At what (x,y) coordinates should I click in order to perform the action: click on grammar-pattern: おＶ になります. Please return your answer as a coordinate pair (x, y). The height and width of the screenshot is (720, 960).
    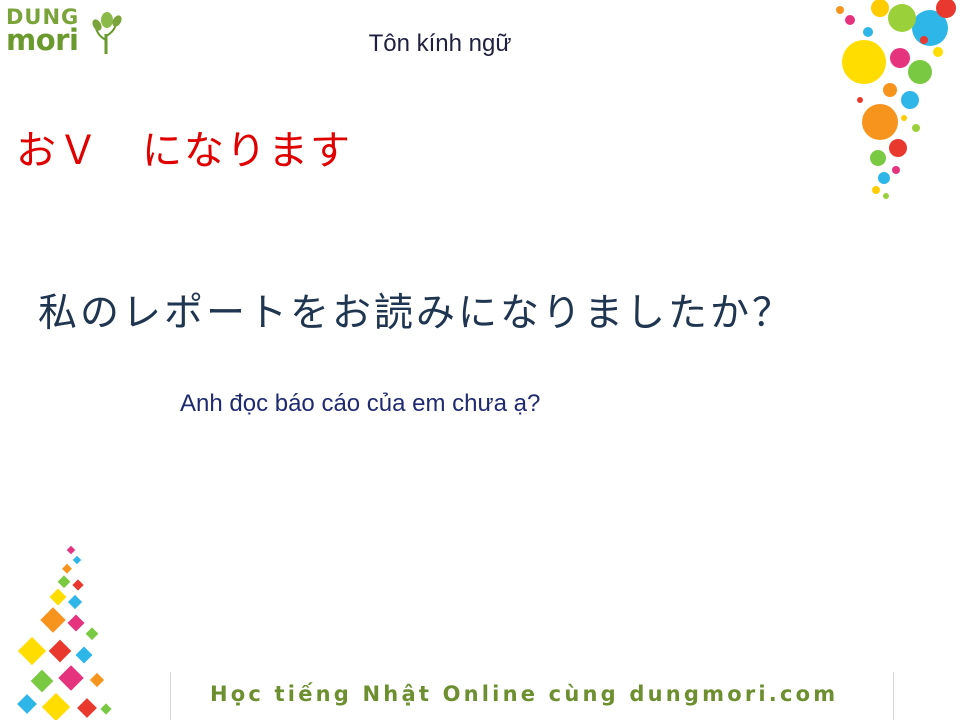
    Looking at the image, I should click on (184, 151).